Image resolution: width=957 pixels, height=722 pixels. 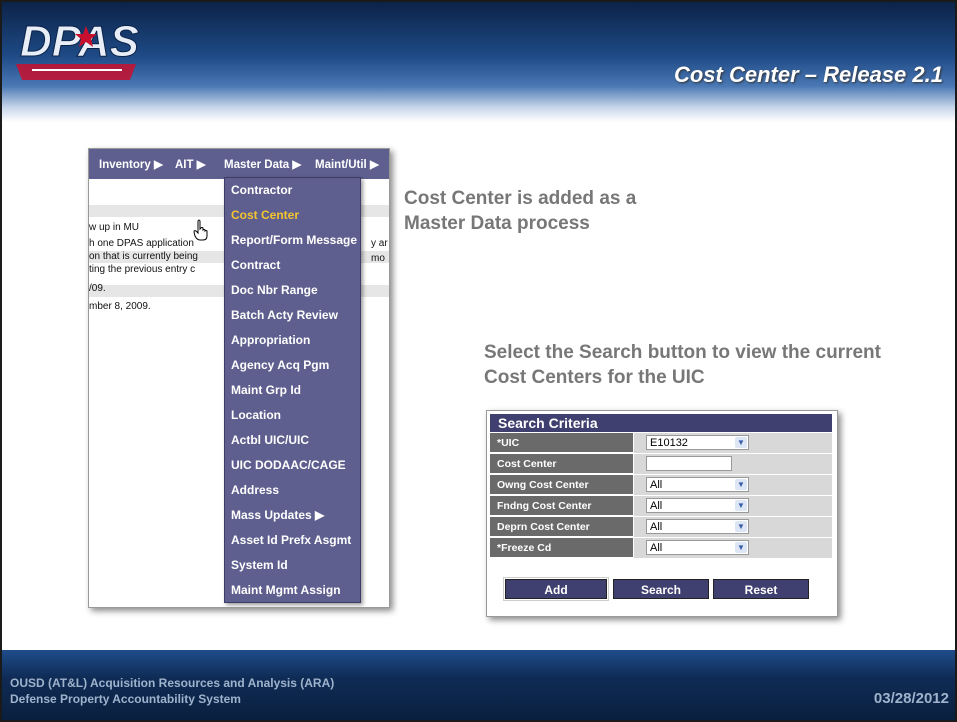 I want to click on fndng-cost-center-value: All, so click(x=656, y=506).